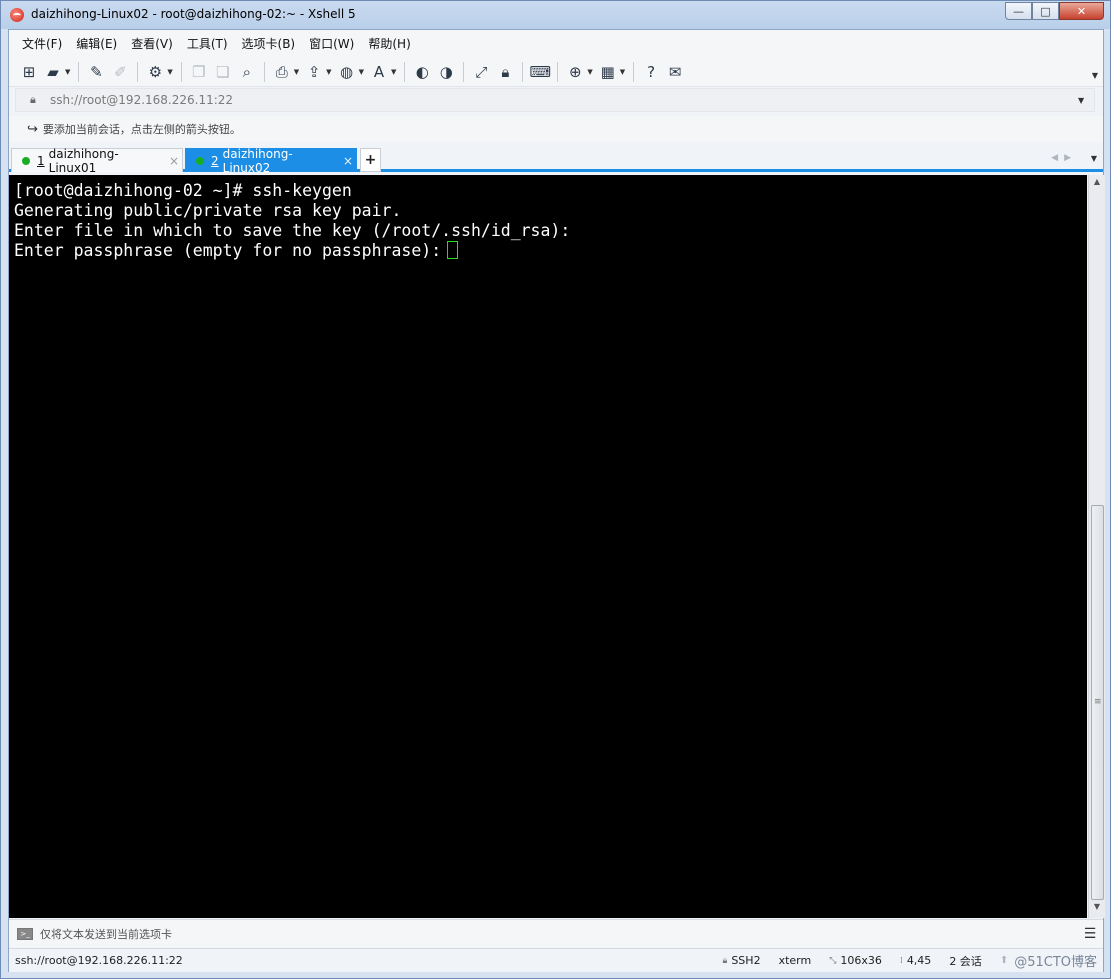 The image size is (1111, 979). I want to click on status-size: ⤡ 106x36, so click(855, 960).